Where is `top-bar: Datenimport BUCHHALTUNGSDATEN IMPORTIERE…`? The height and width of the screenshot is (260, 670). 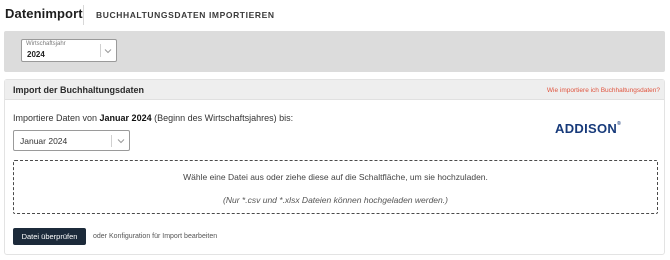
top-bar: Datenimport BUCHHALTUNGSDATEN IMPORTIERE… is located at coordinates (335, 15).